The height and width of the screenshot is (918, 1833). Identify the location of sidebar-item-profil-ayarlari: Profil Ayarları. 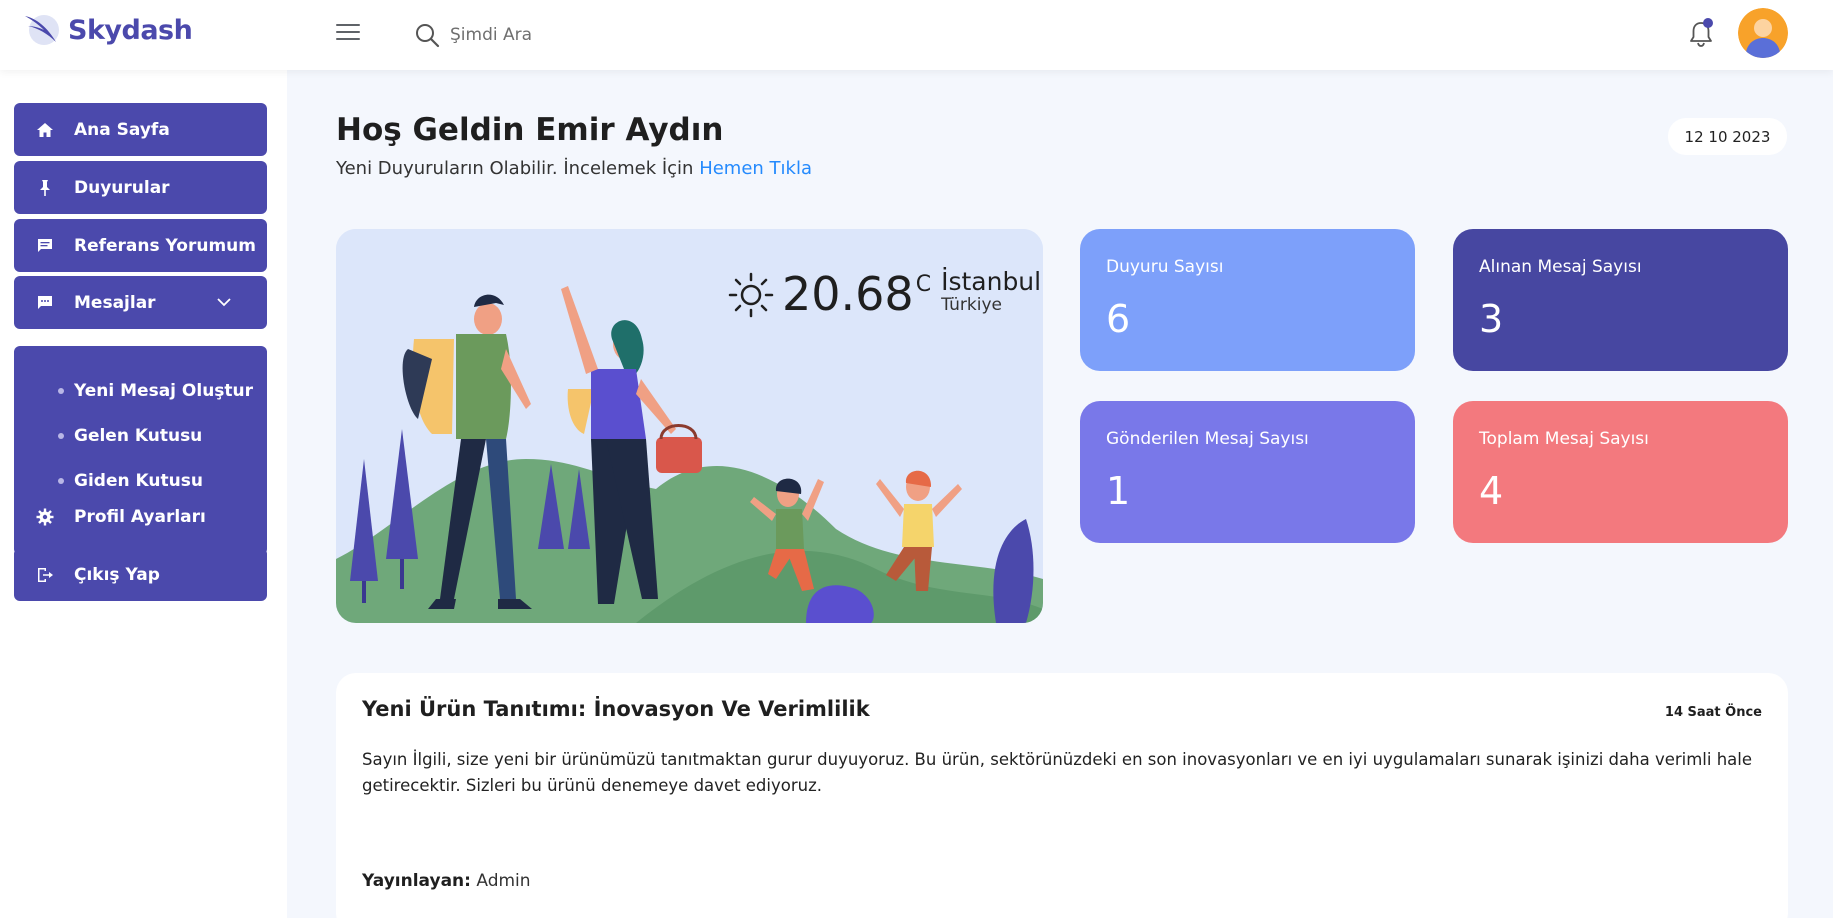
(140, 516).